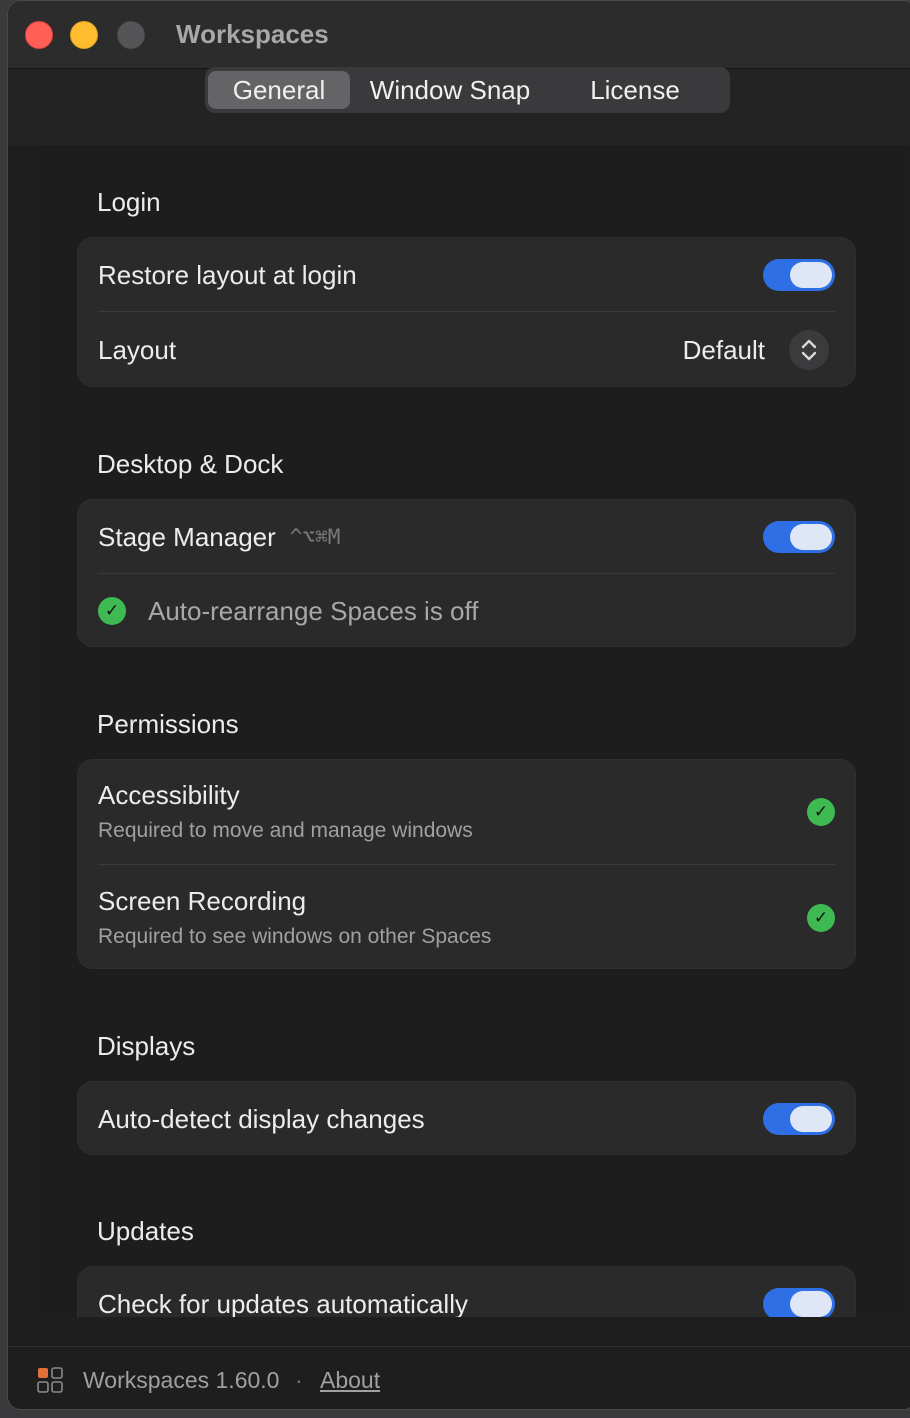 This screenshot has height=1418, width=910. I want to click on section-title-login: Login, so click(129, 202).